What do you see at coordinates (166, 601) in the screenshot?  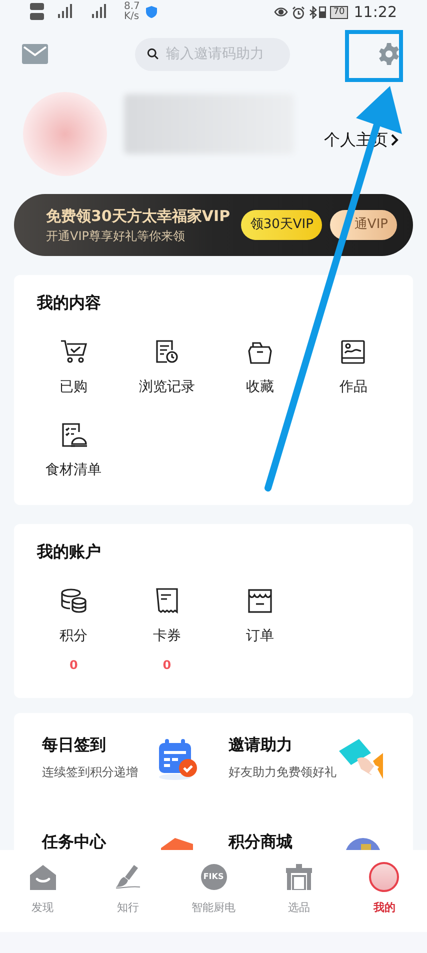 I see `receipt-icon` at bounding box center [166, 601].